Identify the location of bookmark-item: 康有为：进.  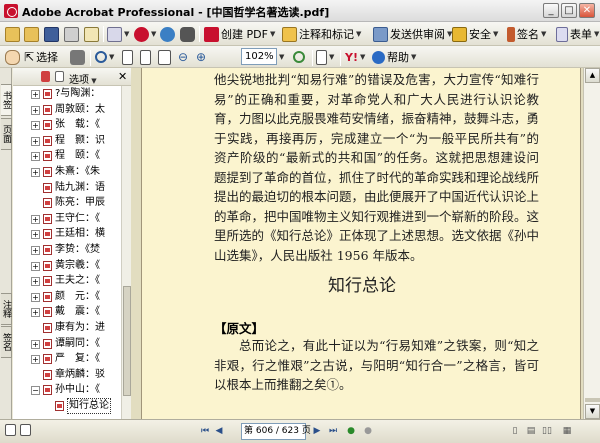
(67, 328).